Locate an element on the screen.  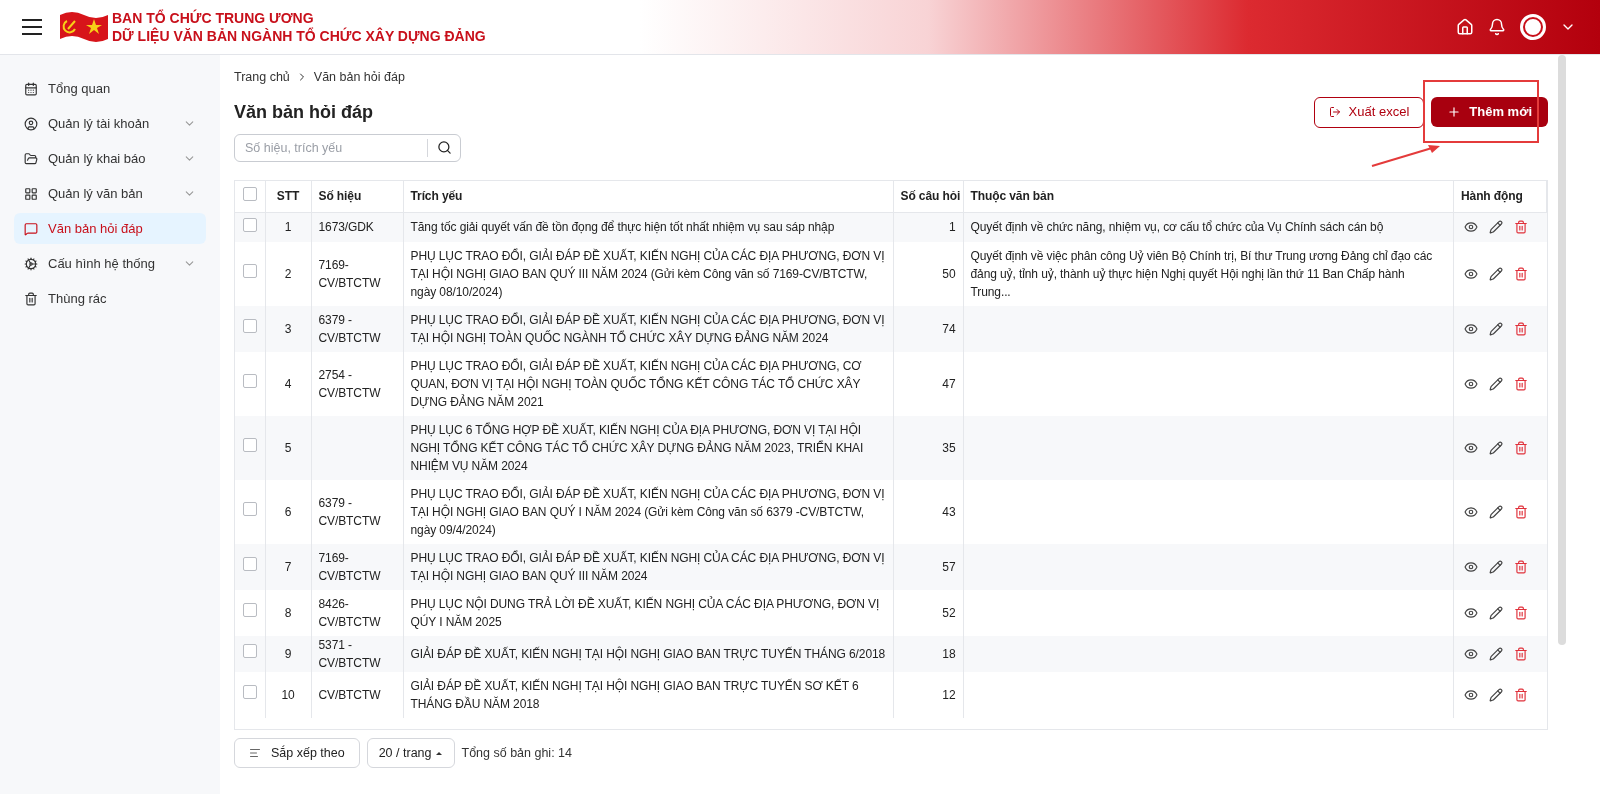
avatar-emblem-icon is located at coordinates (1533, 27).